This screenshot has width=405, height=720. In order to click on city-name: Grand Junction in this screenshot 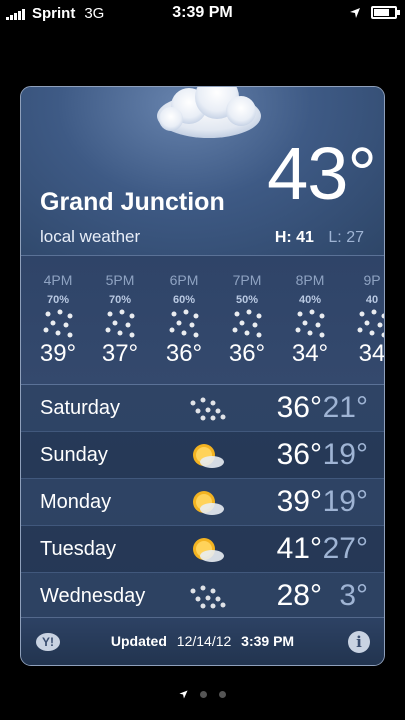, I will do `click(132, 202)`.